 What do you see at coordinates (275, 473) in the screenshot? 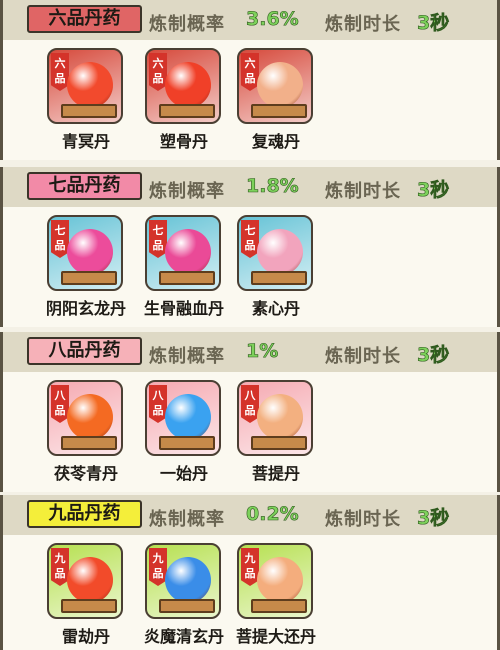
I see `pill-name: 菩提丹` at bounding box center [275, 473].